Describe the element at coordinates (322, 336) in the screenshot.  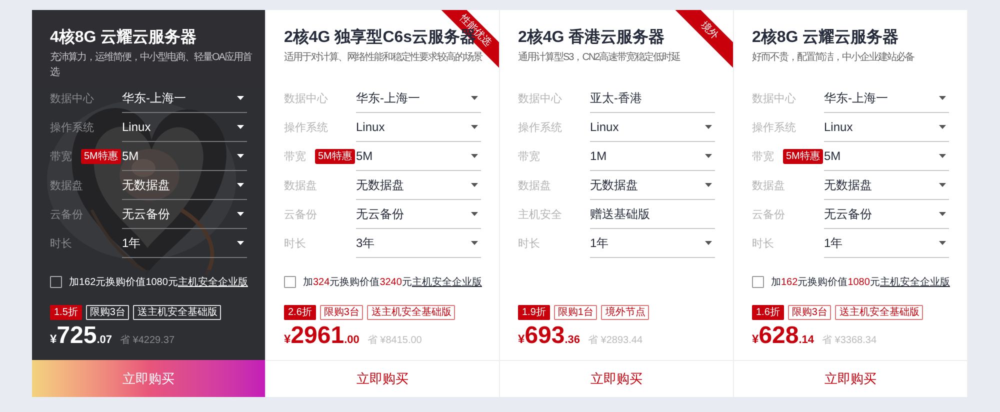
I see `price: ¥2961.00` at that location.